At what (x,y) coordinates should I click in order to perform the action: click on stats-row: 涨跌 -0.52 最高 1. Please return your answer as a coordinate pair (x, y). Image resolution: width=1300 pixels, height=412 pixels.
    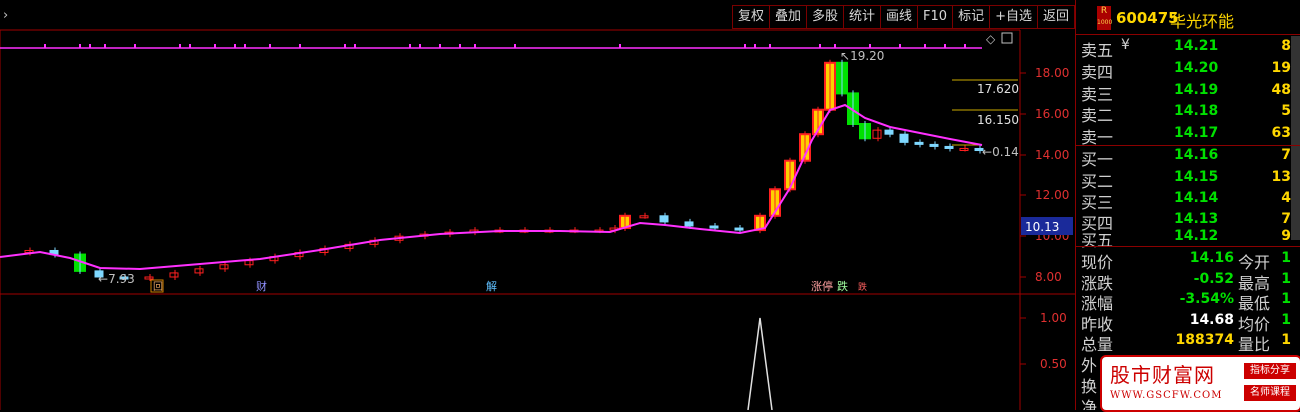
    Looking at the image, I should click on (1186, 282).